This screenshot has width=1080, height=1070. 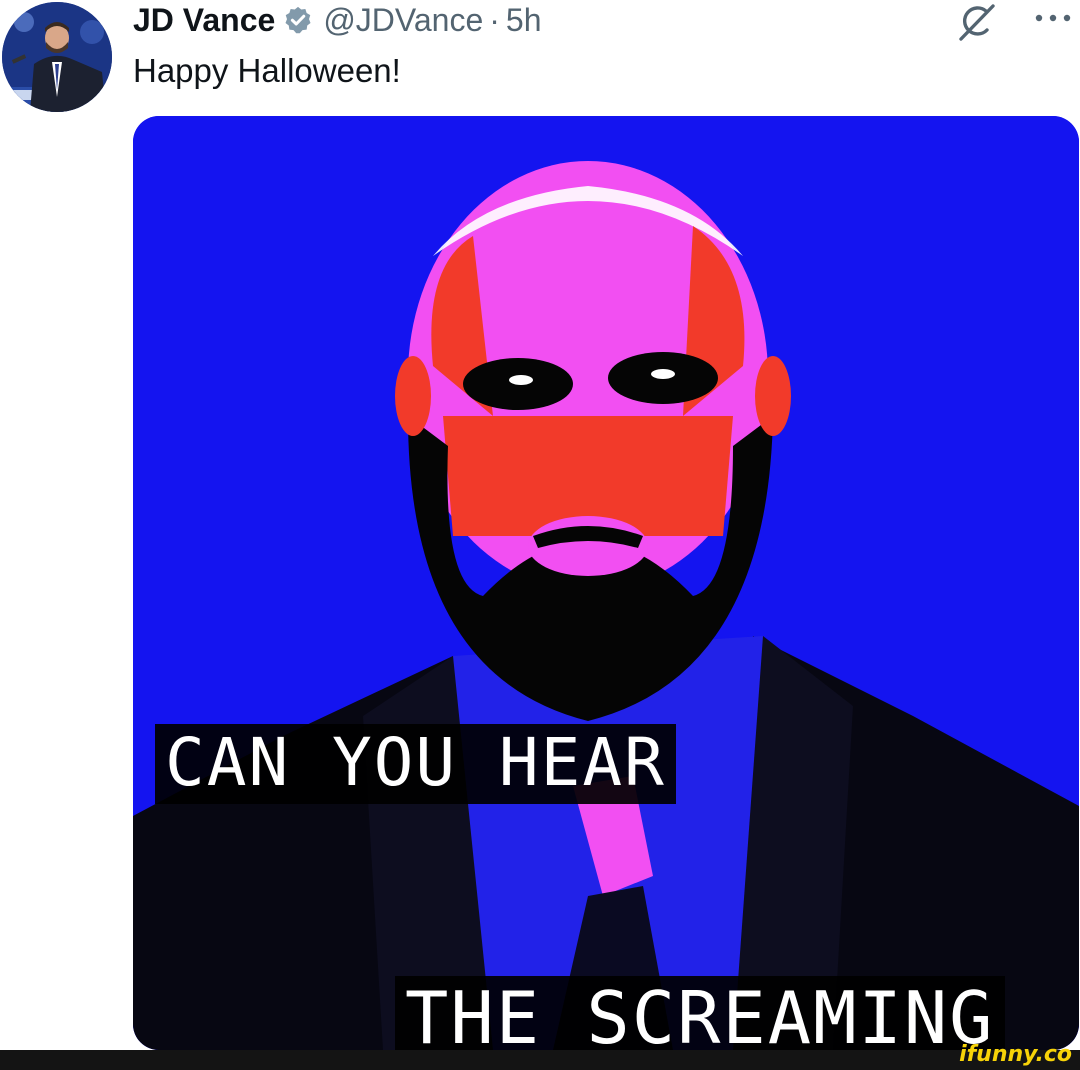 I want to click on avatar-photo, so click(x=57, y=57).